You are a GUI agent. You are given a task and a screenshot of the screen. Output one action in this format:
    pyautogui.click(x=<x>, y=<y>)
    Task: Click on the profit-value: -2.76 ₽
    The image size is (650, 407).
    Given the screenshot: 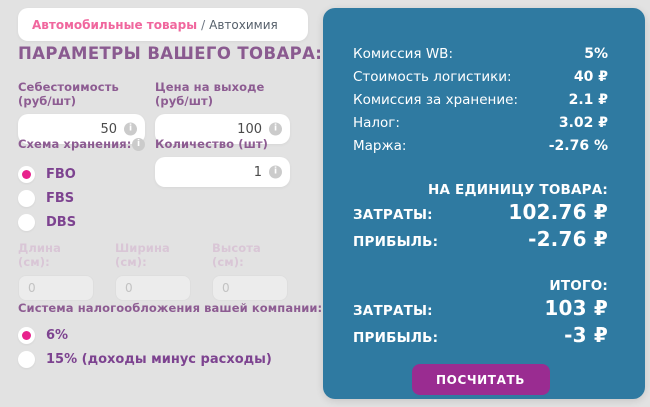 What is the action you would take?
    pyautogui.click(x=568, y=239)
    